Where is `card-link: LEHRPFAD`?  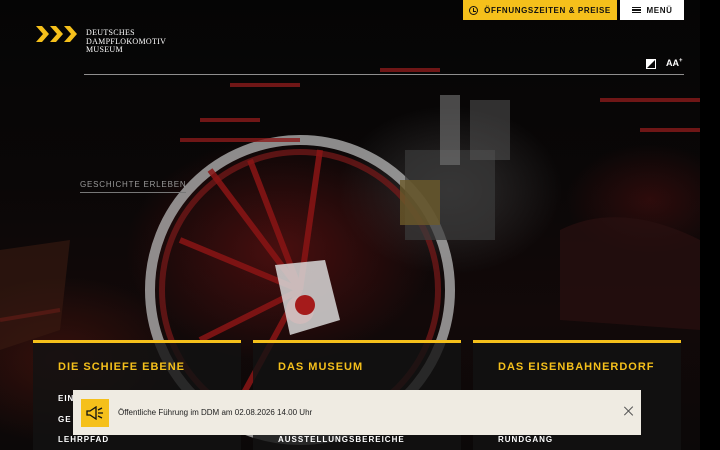 card-link: LEHRPFAD is located at coordinates (83, 439).